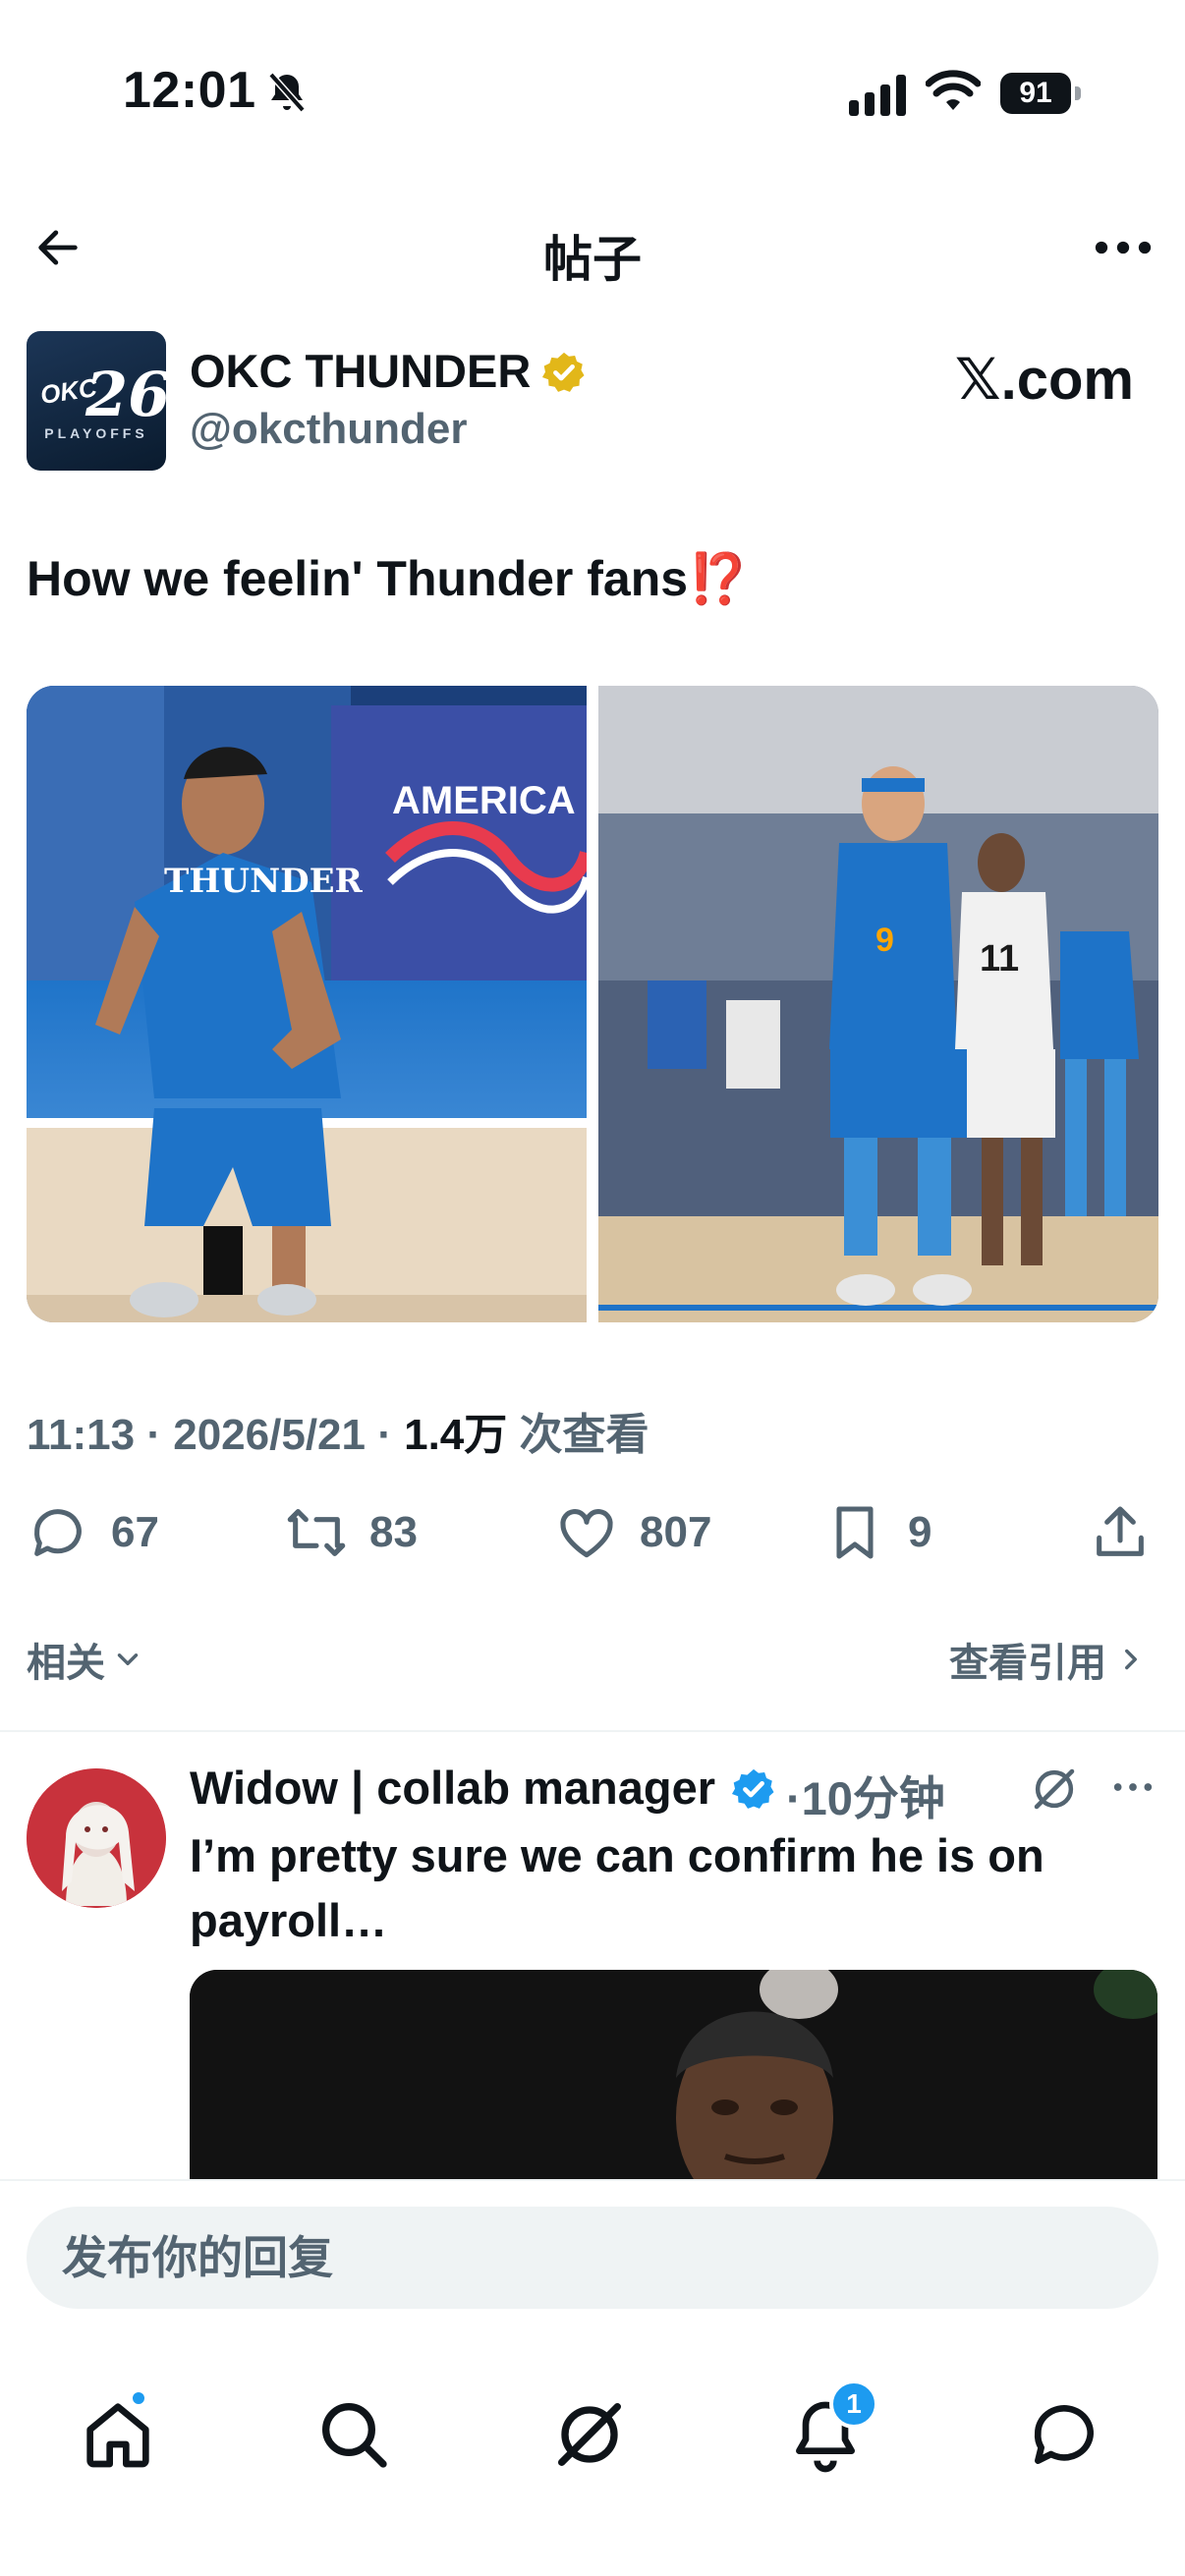 This screenshot has height=2576, width=1185. I want to click on related-filter: 相关, so click(85, 1659).